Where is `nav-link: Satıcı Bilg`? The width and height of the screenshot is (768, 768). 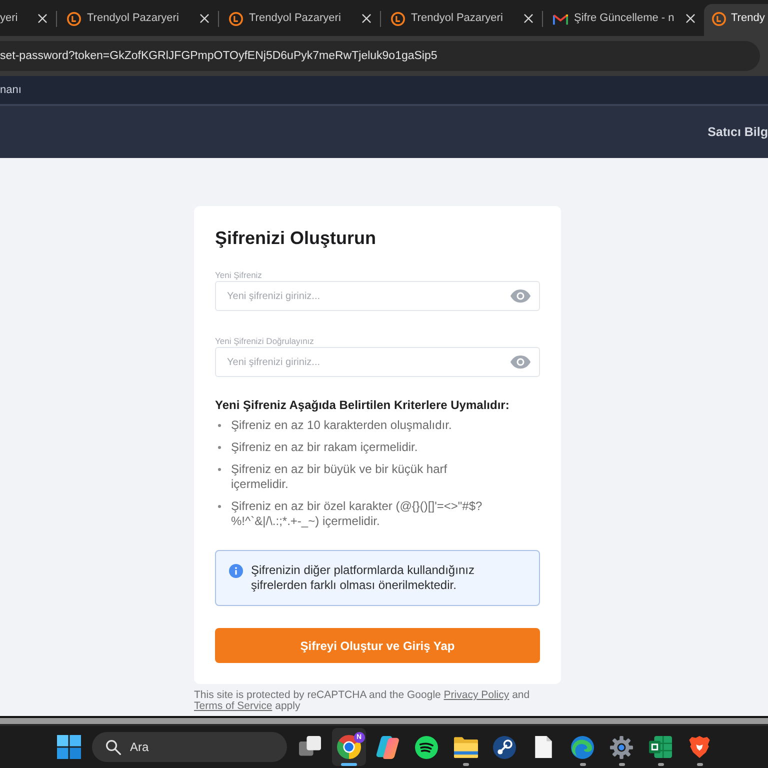 nav-link: Satıcı Bilg is located at coordinates (738, 132).